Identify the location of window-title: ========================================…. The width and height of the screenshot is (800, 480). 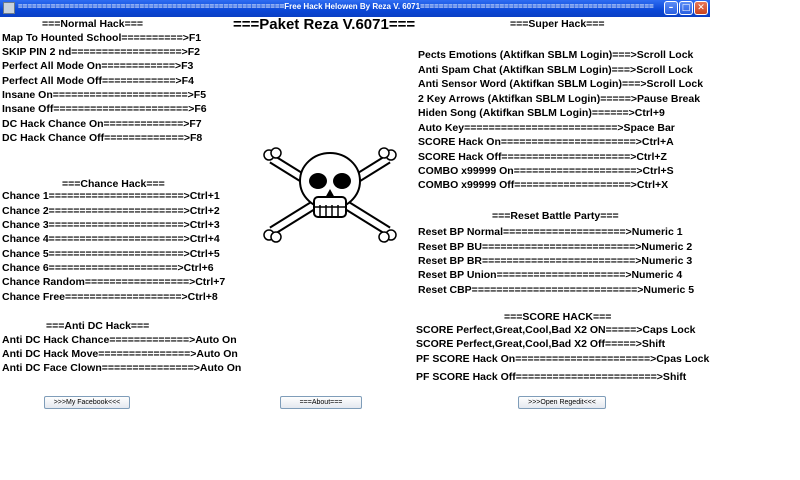
(336, 6).